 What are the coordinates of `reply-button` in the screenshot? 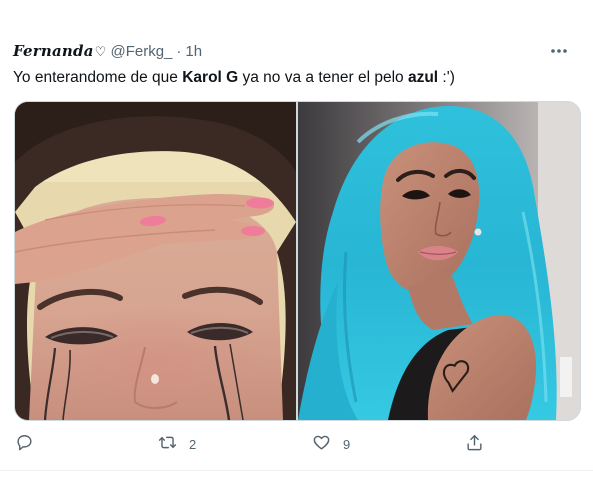 It's located at (24, 444).